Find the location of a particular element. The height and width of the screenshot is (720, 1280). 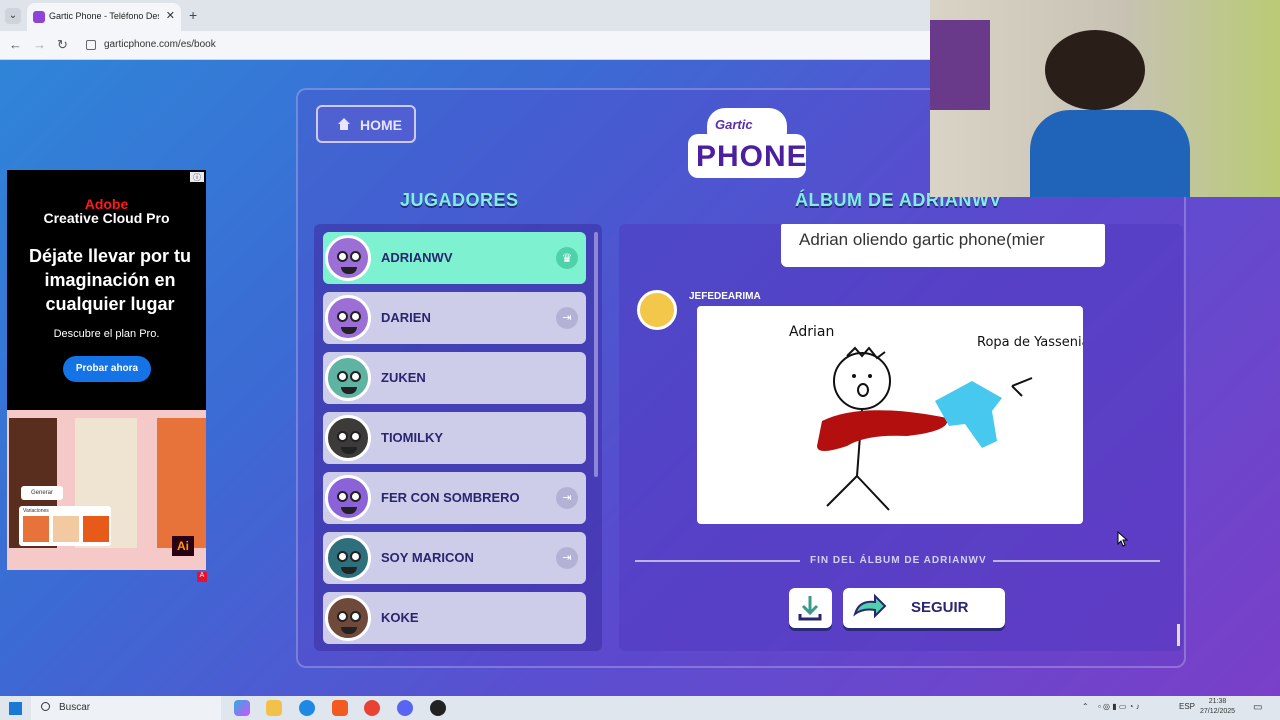

ad-image: Generar Variaciones Ai is located at coordinates (106, 490).